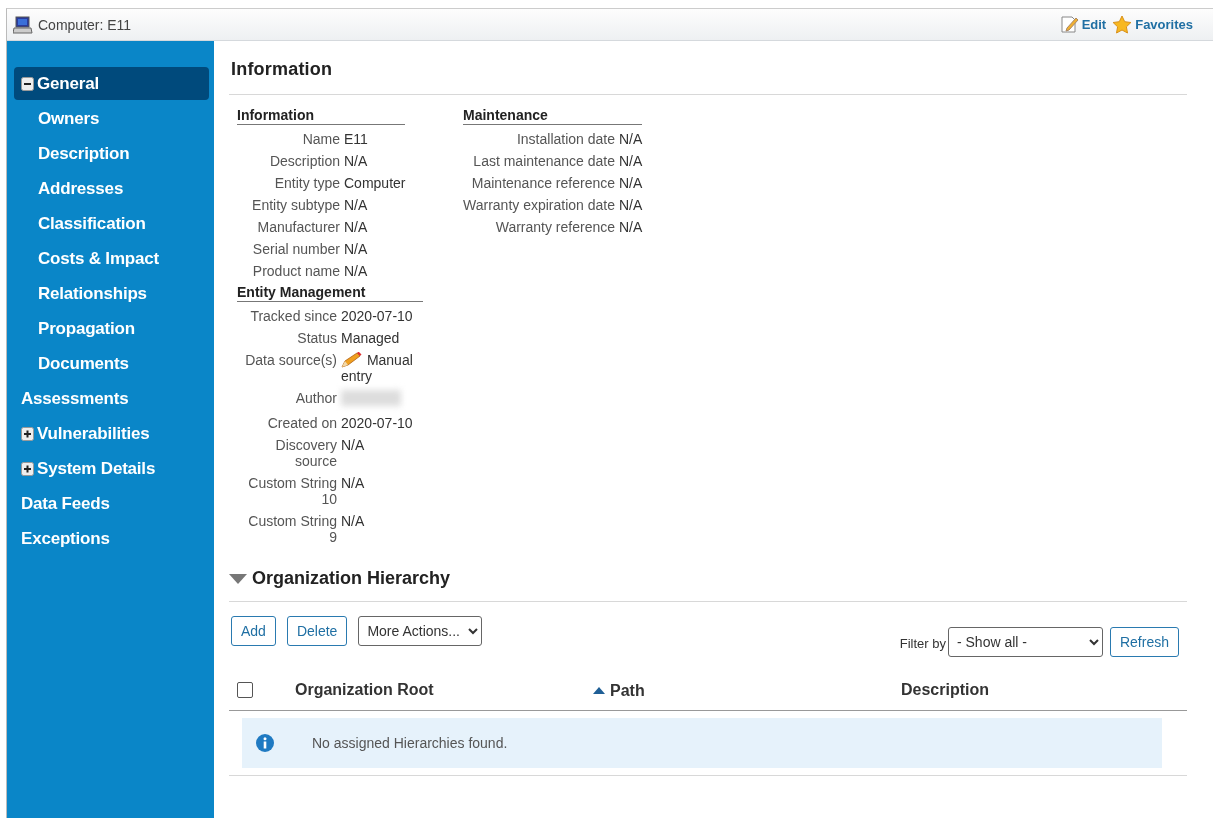  What do you see at coordinates (375, 183) in the screenshot?
I see `field-value: Computer` at bounding box center [375, 183].